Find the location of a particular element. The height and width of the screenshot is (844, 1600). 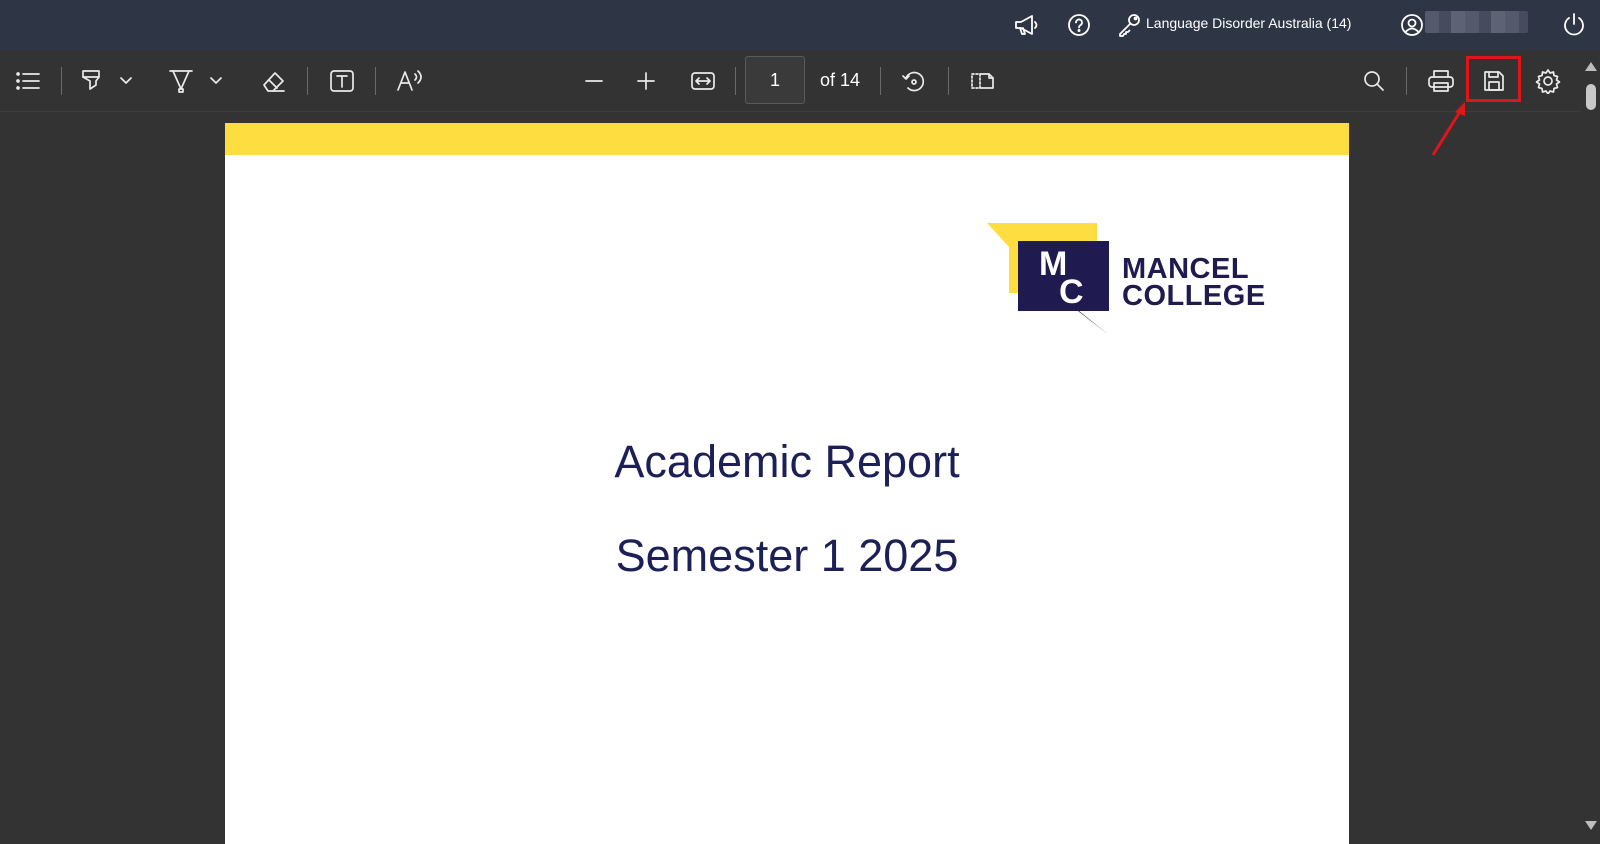

read-aloud-icon is located at coordinates (409, 80).